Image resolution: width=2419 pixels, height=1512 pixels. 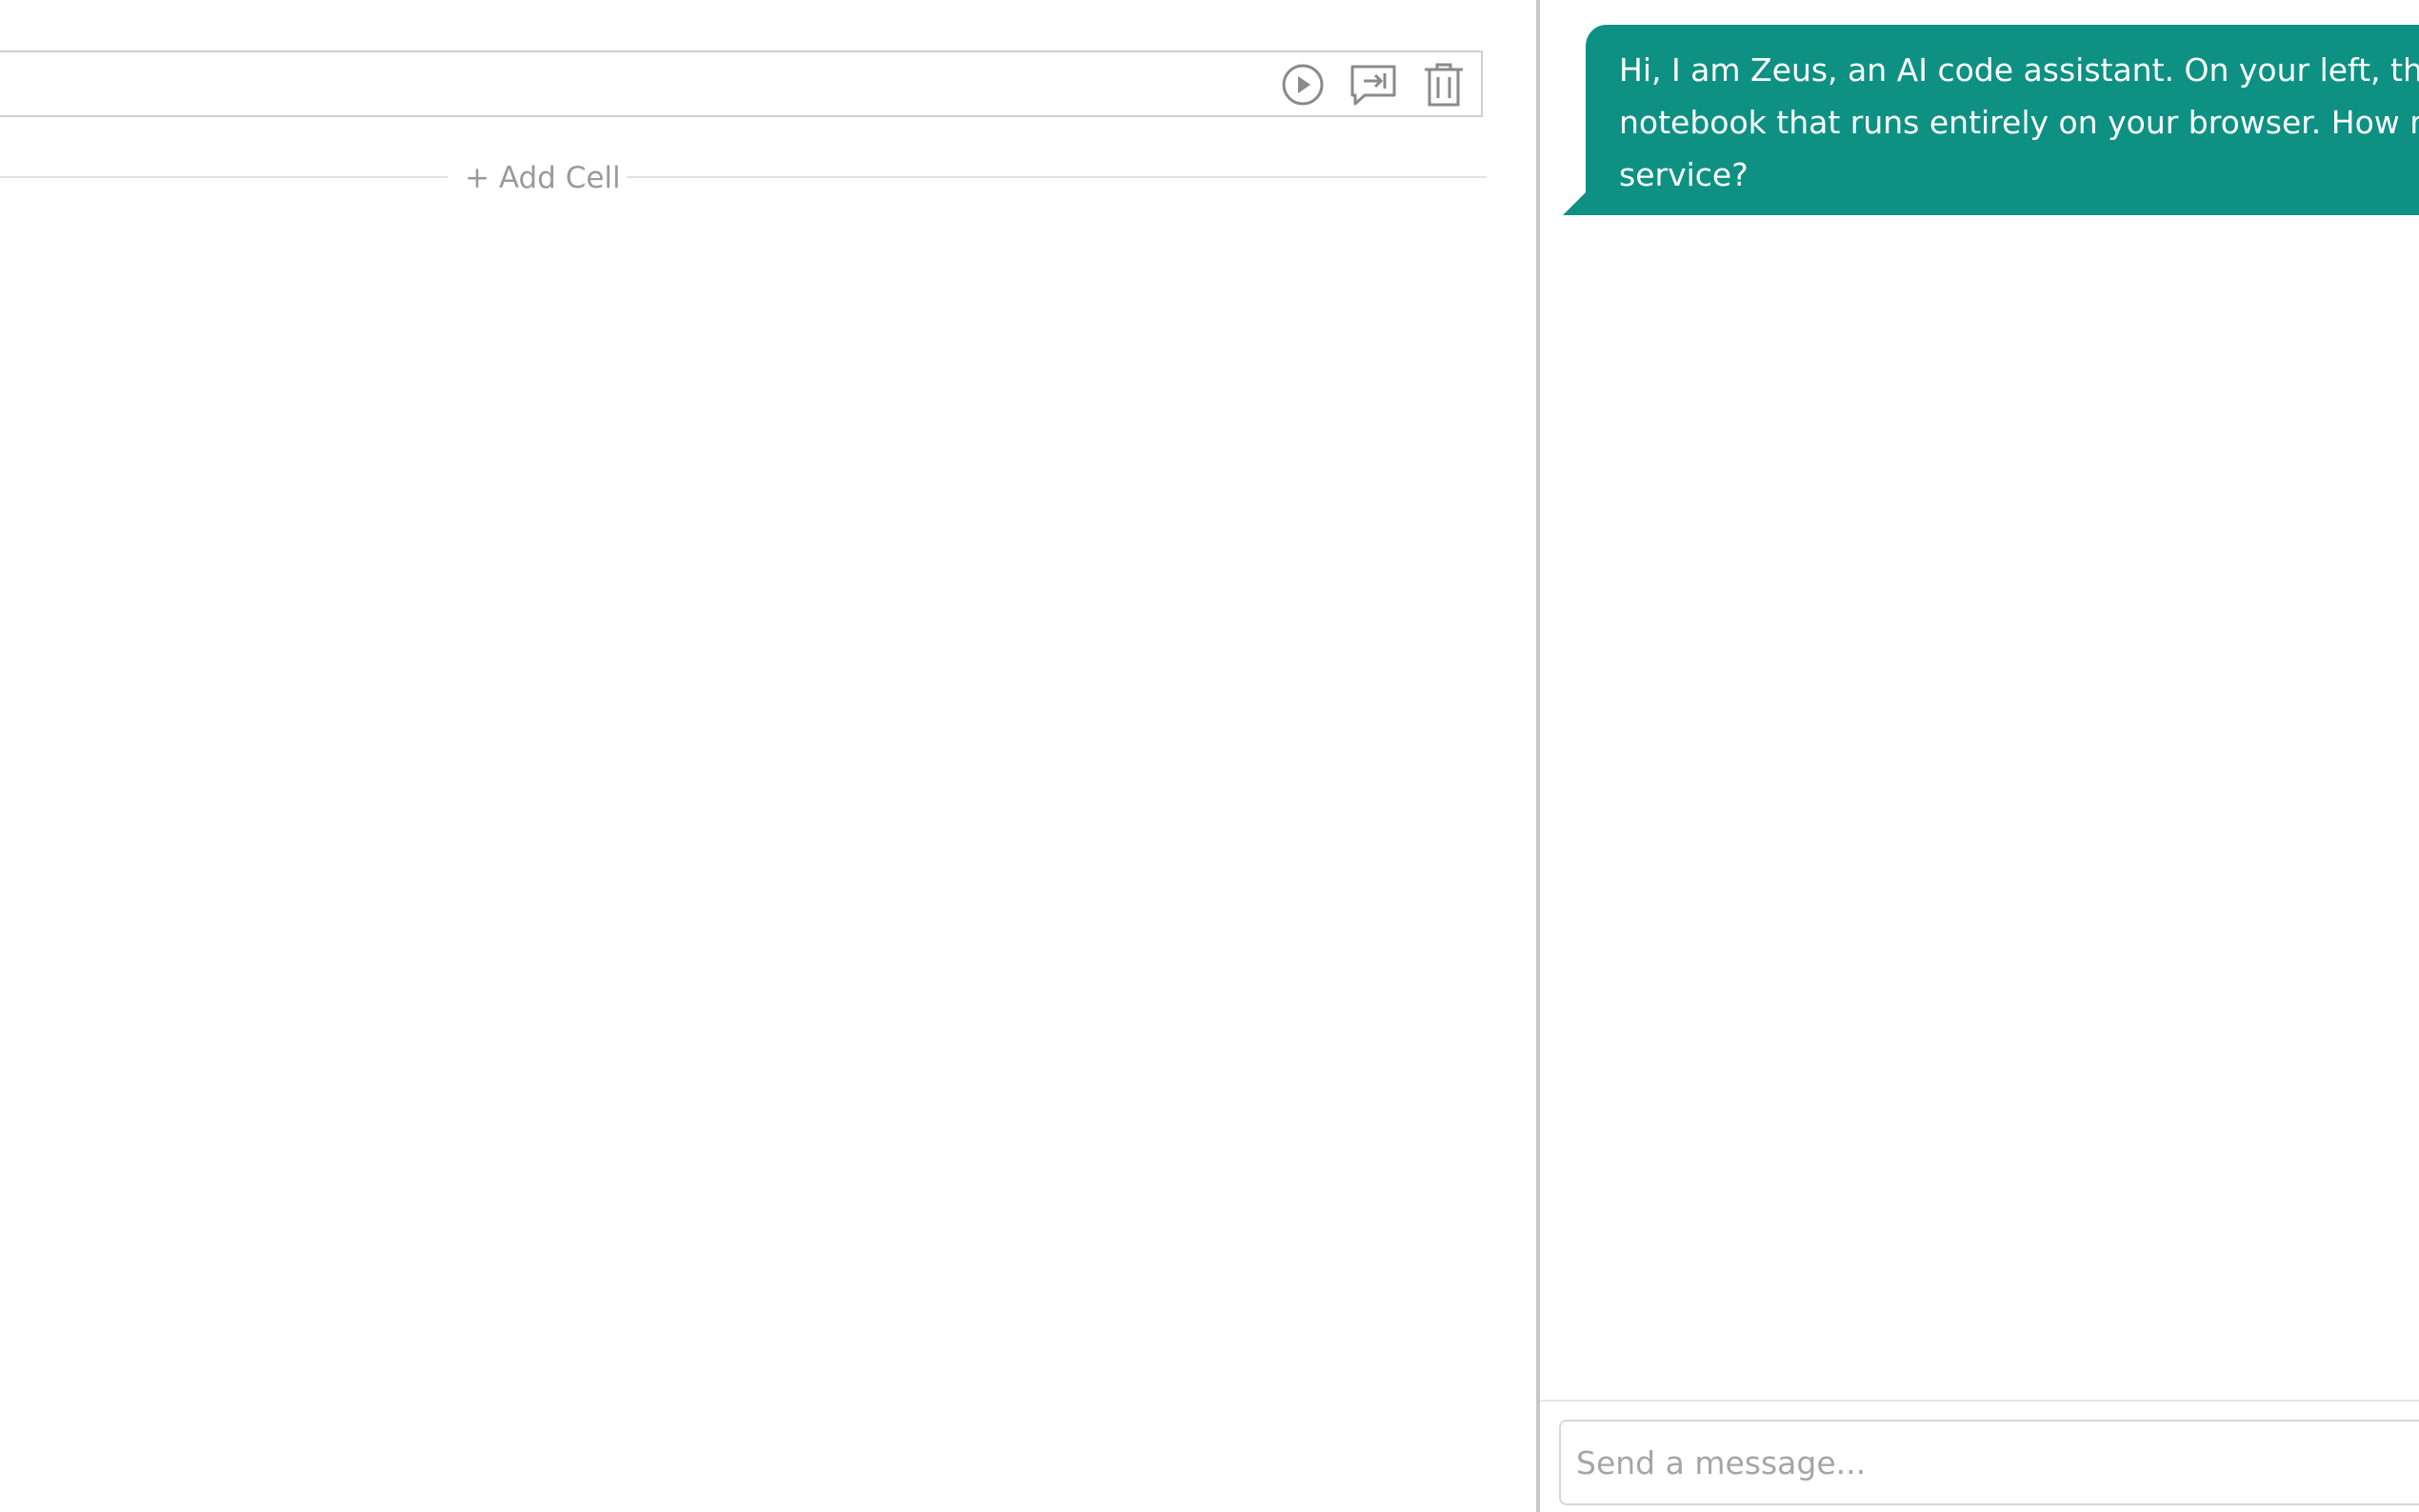 What do you see at coordinates (1057, 177) in the screenshot?
I see `add-cell-divider-right` at bounding box center [1057, 177].